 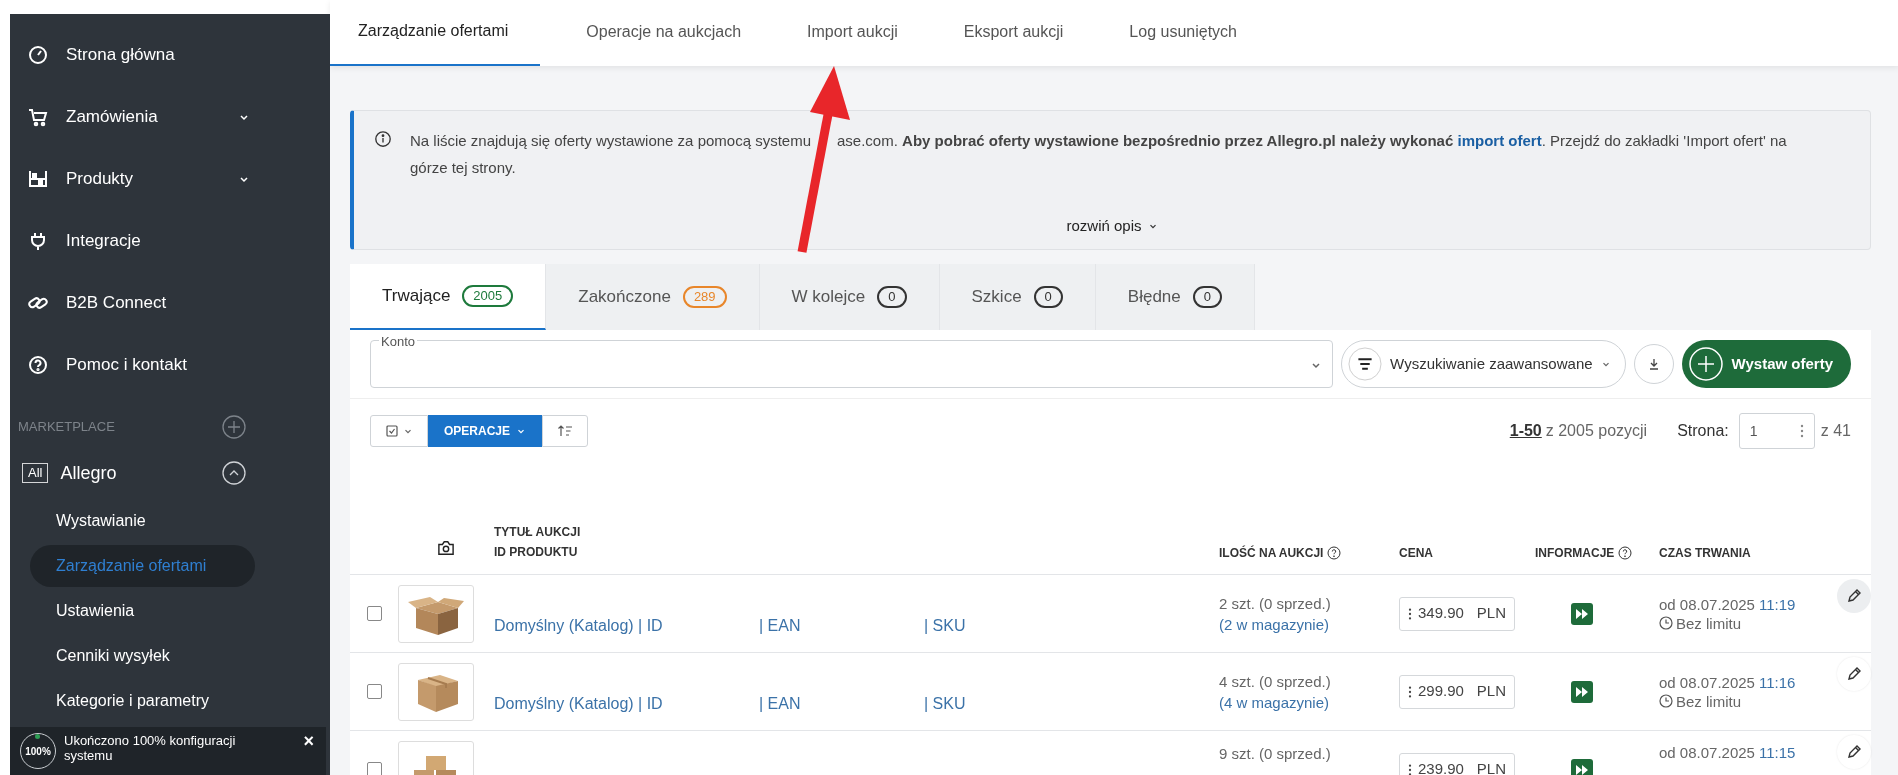 What do you see at coordinates (383, 139) in the screenshot?
I see `info-icon` at bounding box center [383, 139].